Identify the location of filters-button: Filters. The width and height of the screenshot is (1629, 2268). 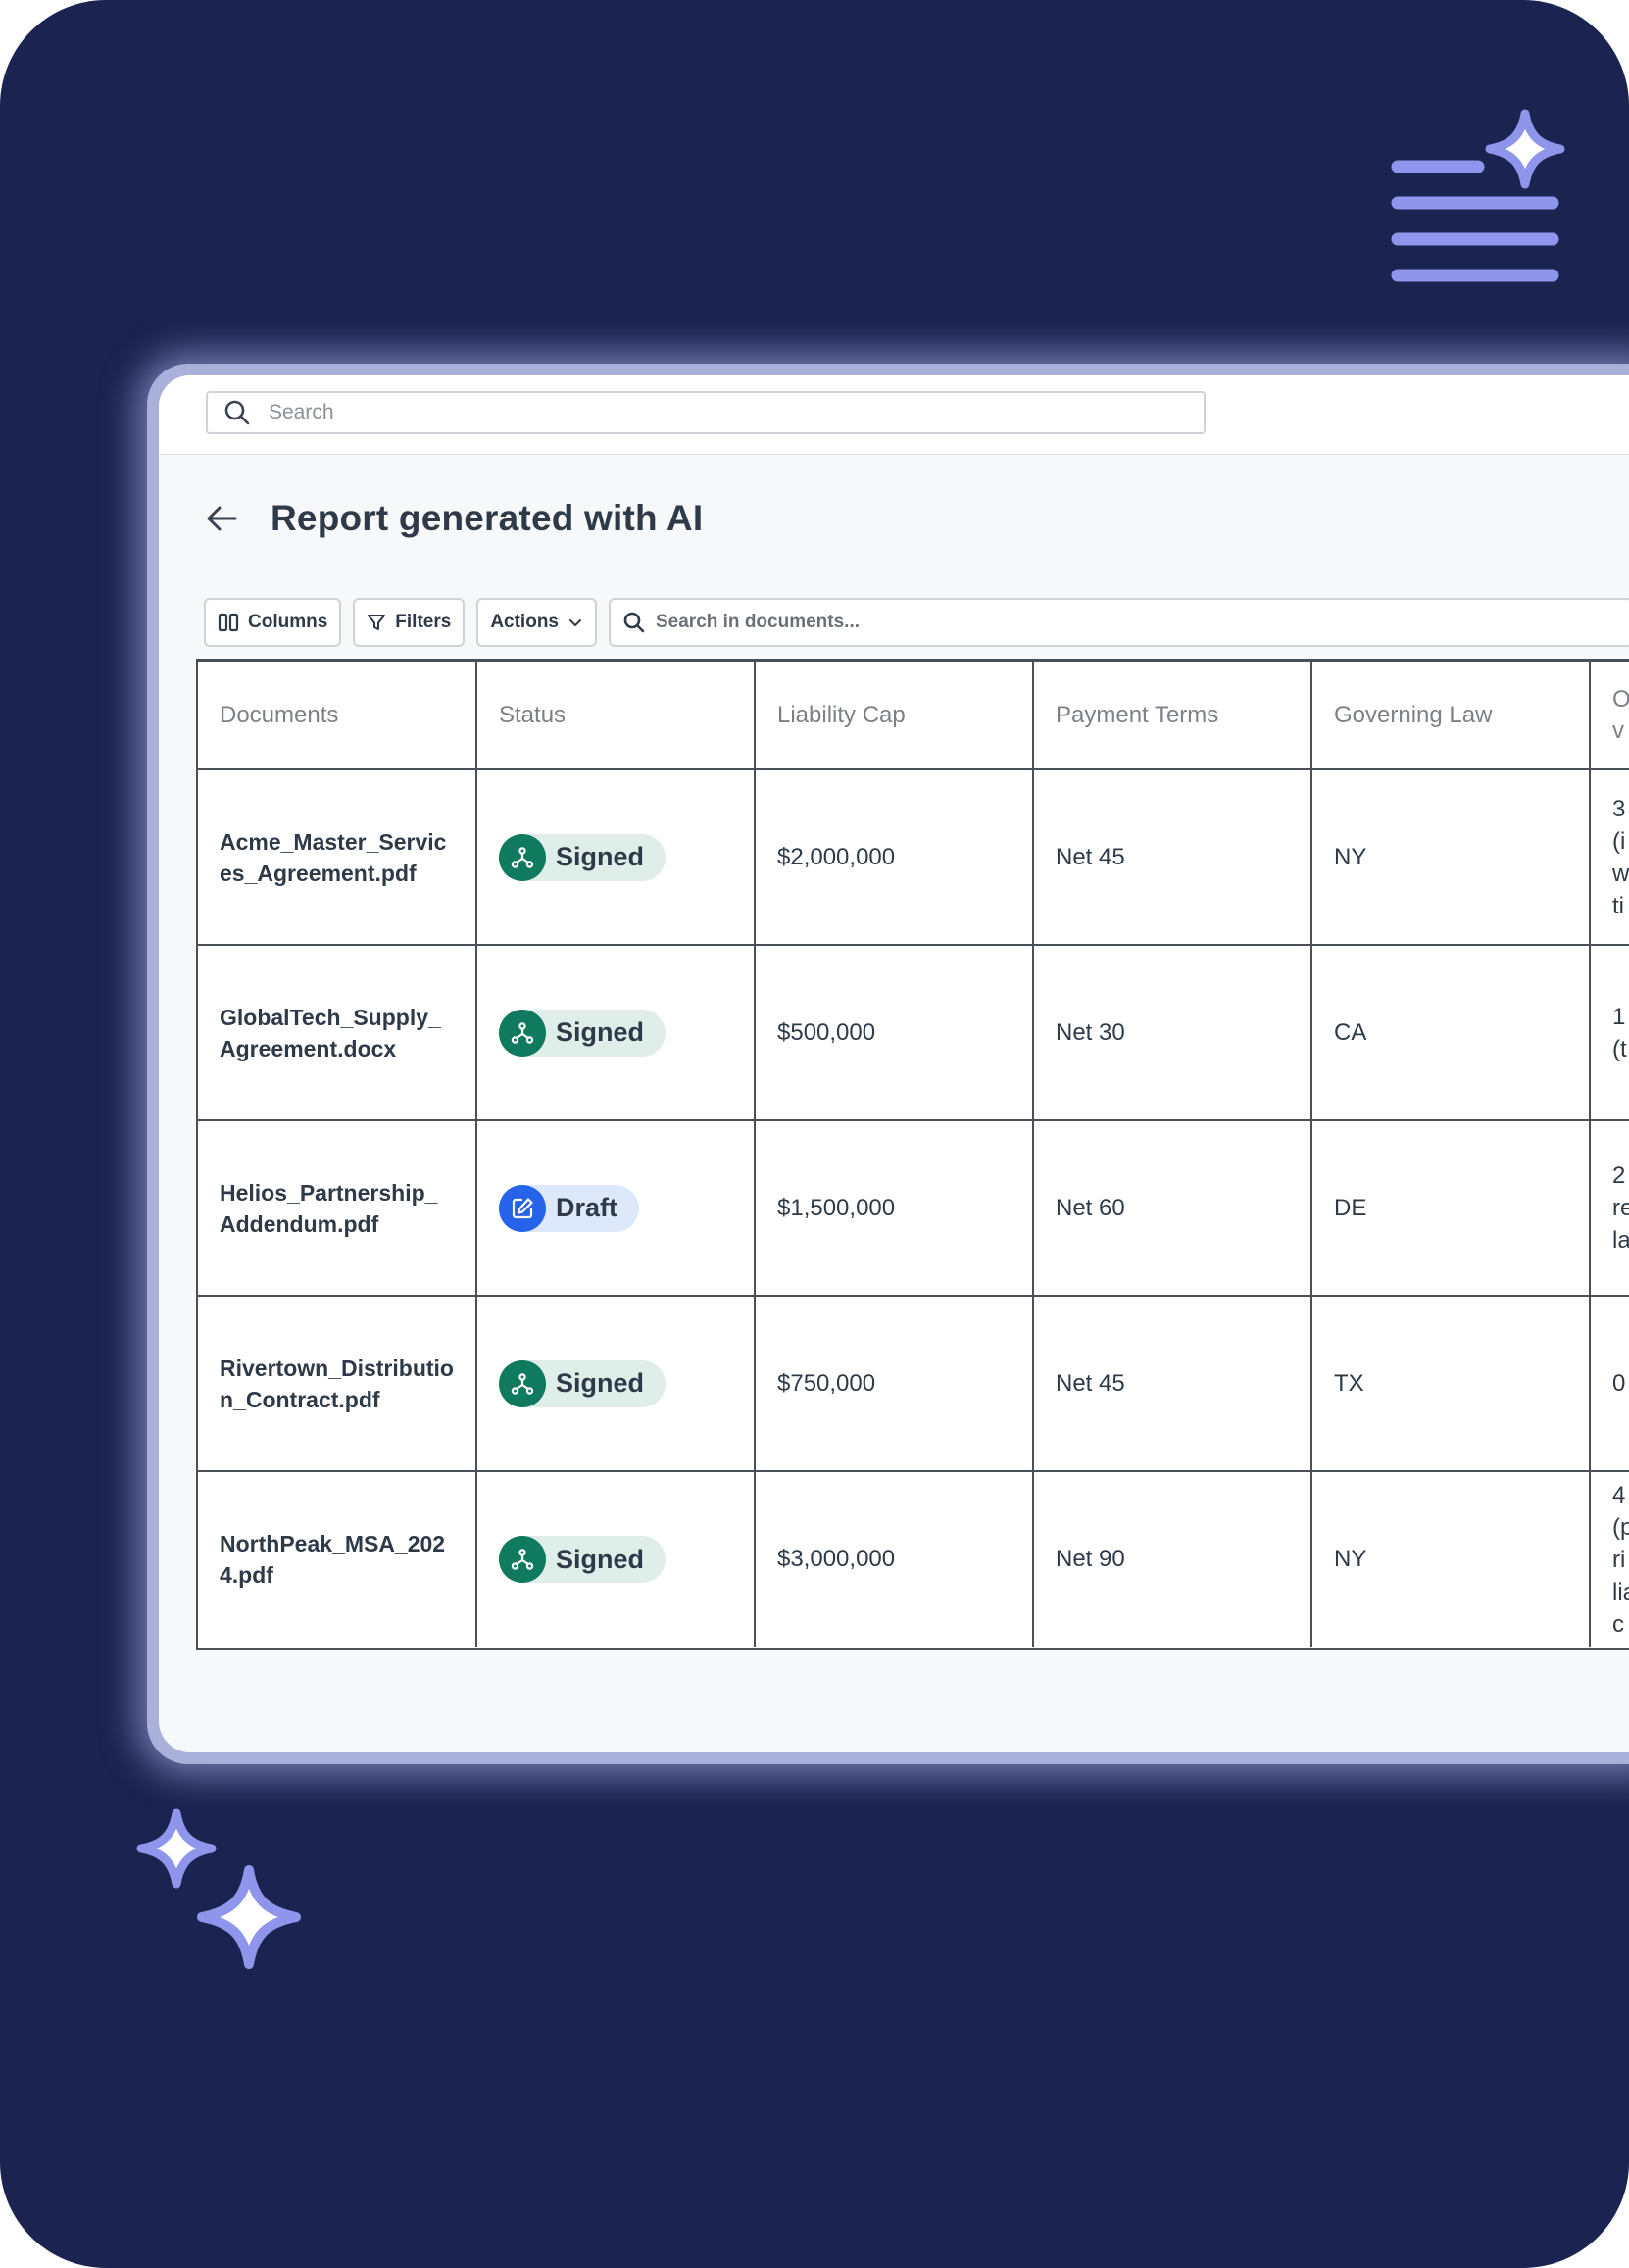
(410, 622).